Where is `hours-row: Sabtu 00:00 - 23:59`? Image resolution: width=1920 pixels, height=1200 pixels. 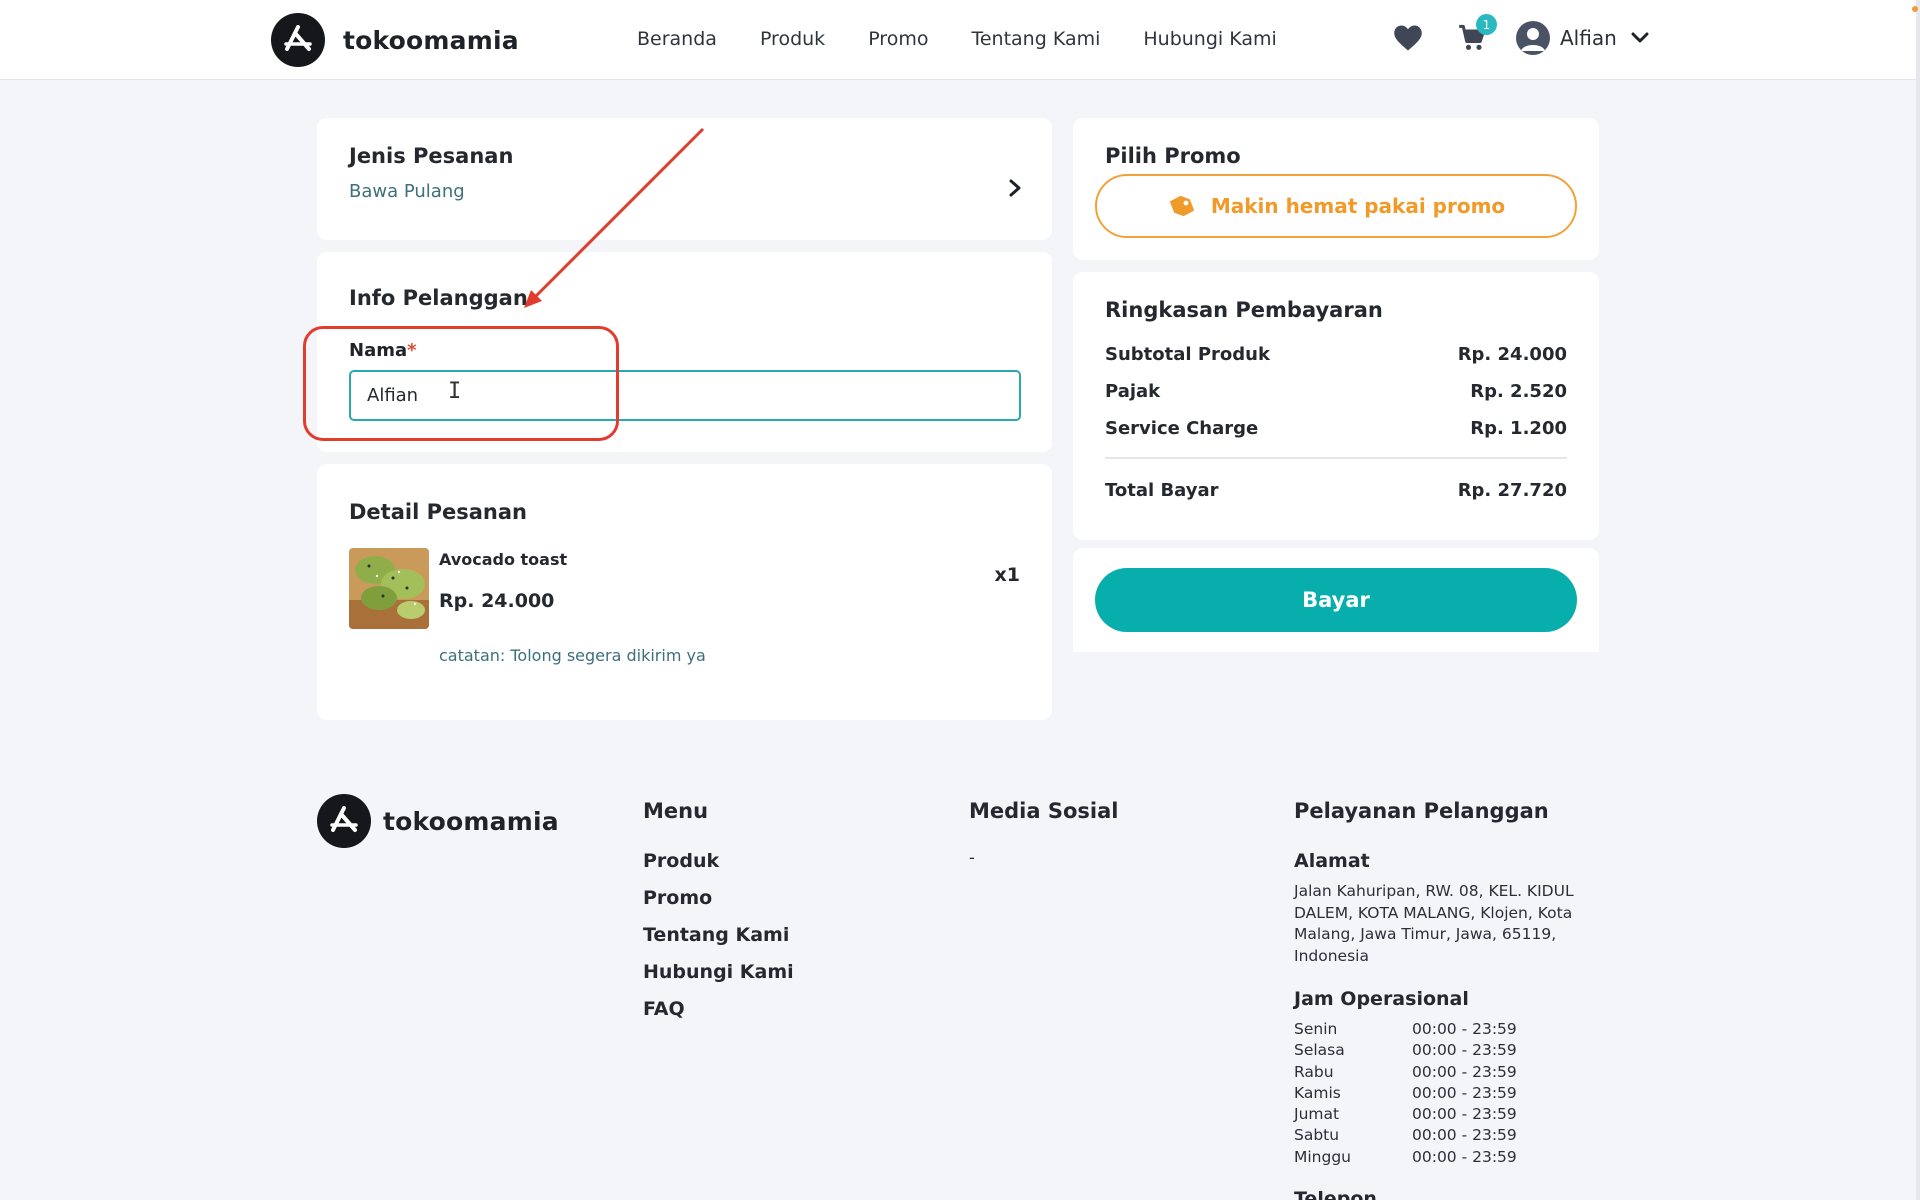
hours-row: Sabtu 00:00 - 23:59 is located at coordinates (1405, 1135).